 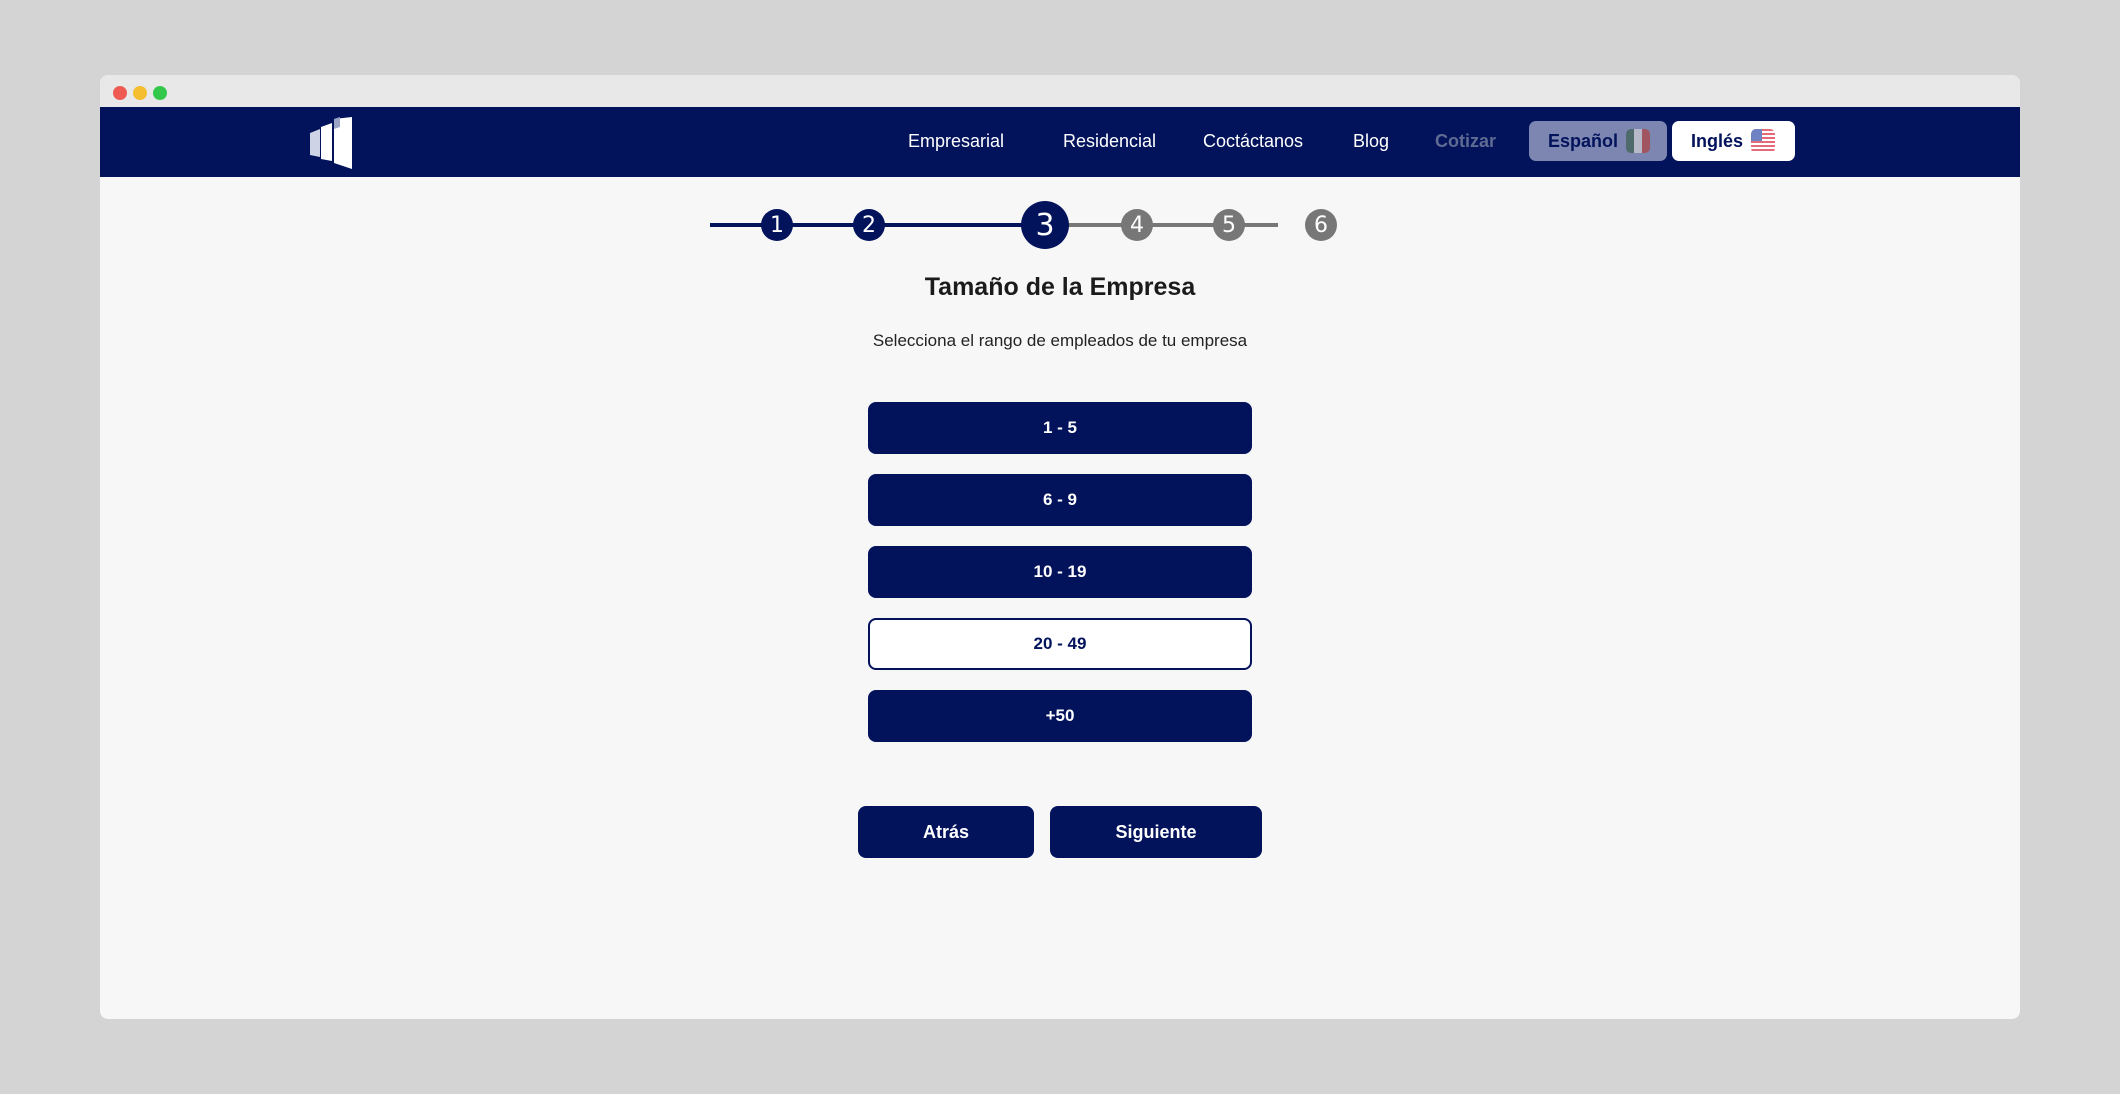 What do you see at coordinates (777, 225) in the screenshot?
I see `step-1: 1` at bounding box center [777, 225].